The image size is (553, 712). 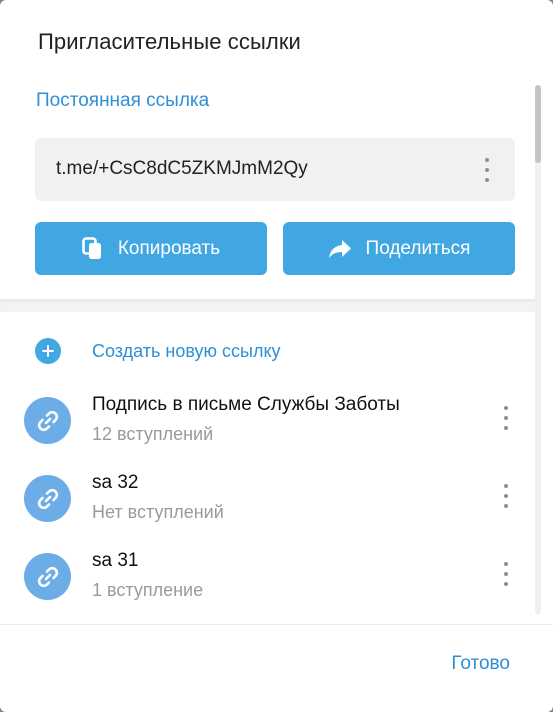 What do you see at coordinates (480, 664) in the screenshot?
I see `done-button: Готово` at bounding box center [480, 664].